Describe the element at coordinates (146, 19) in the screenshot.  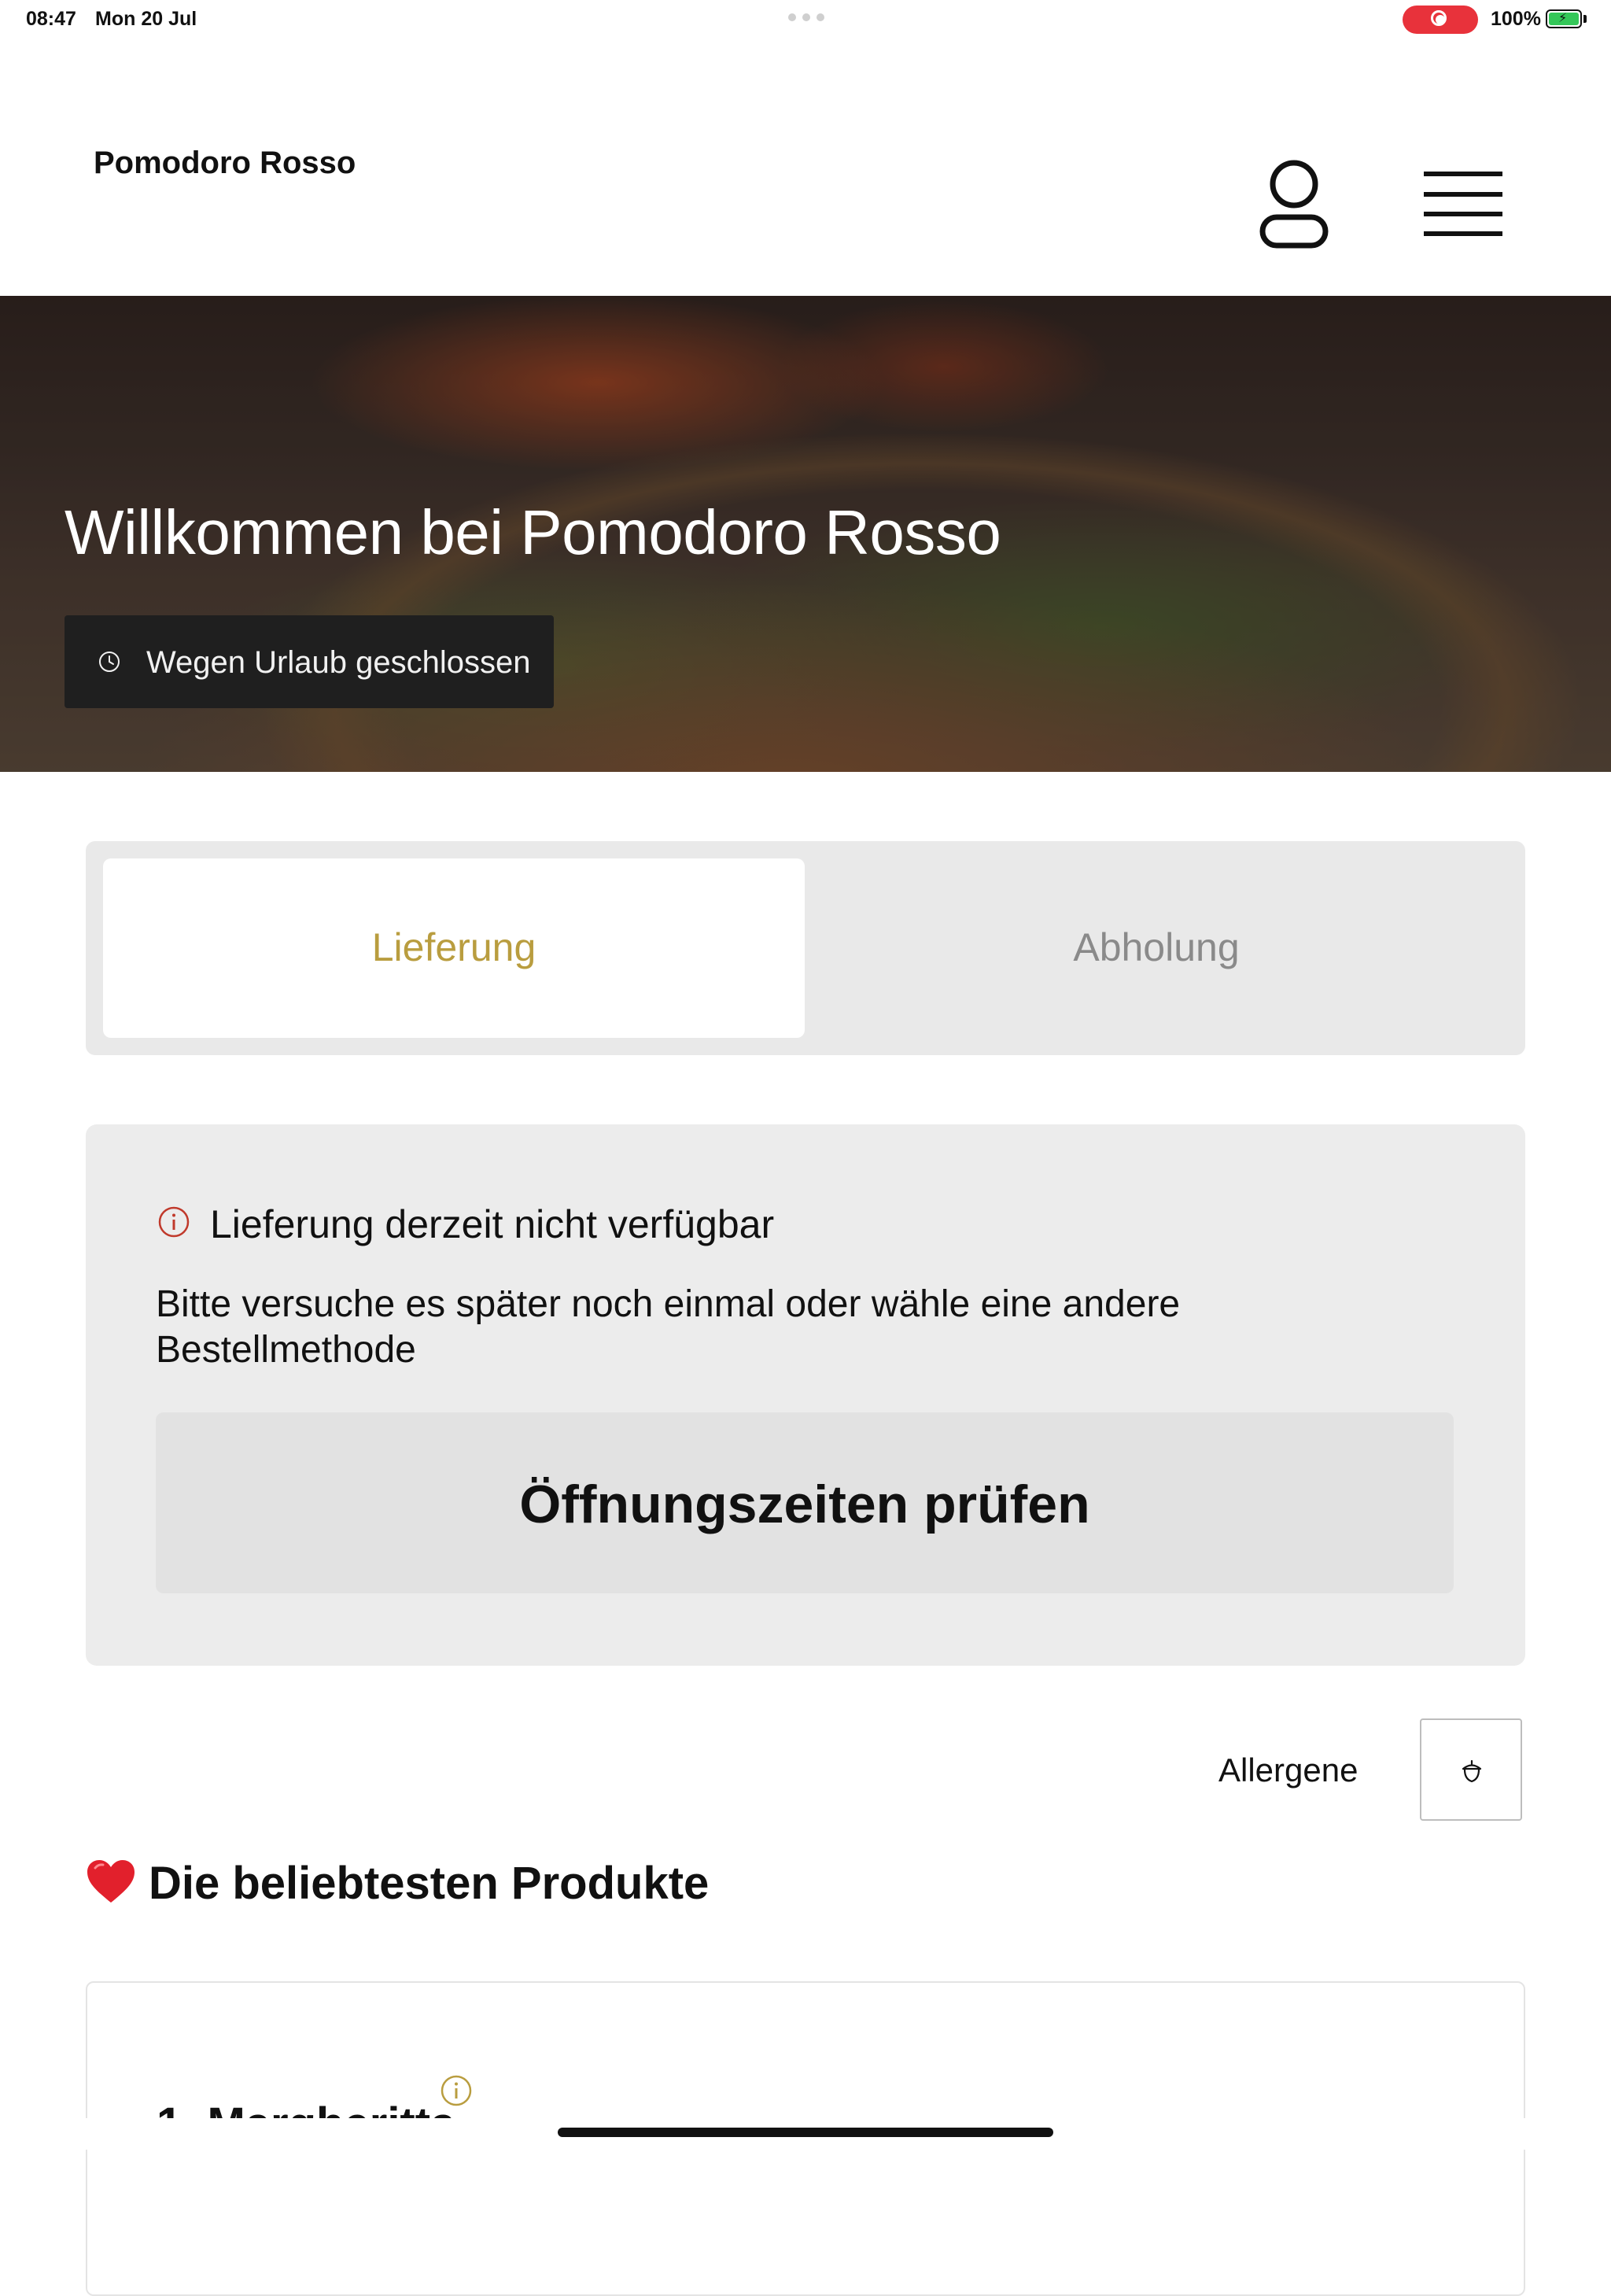
I see `status-date: Mon 20 Jul` at that location.